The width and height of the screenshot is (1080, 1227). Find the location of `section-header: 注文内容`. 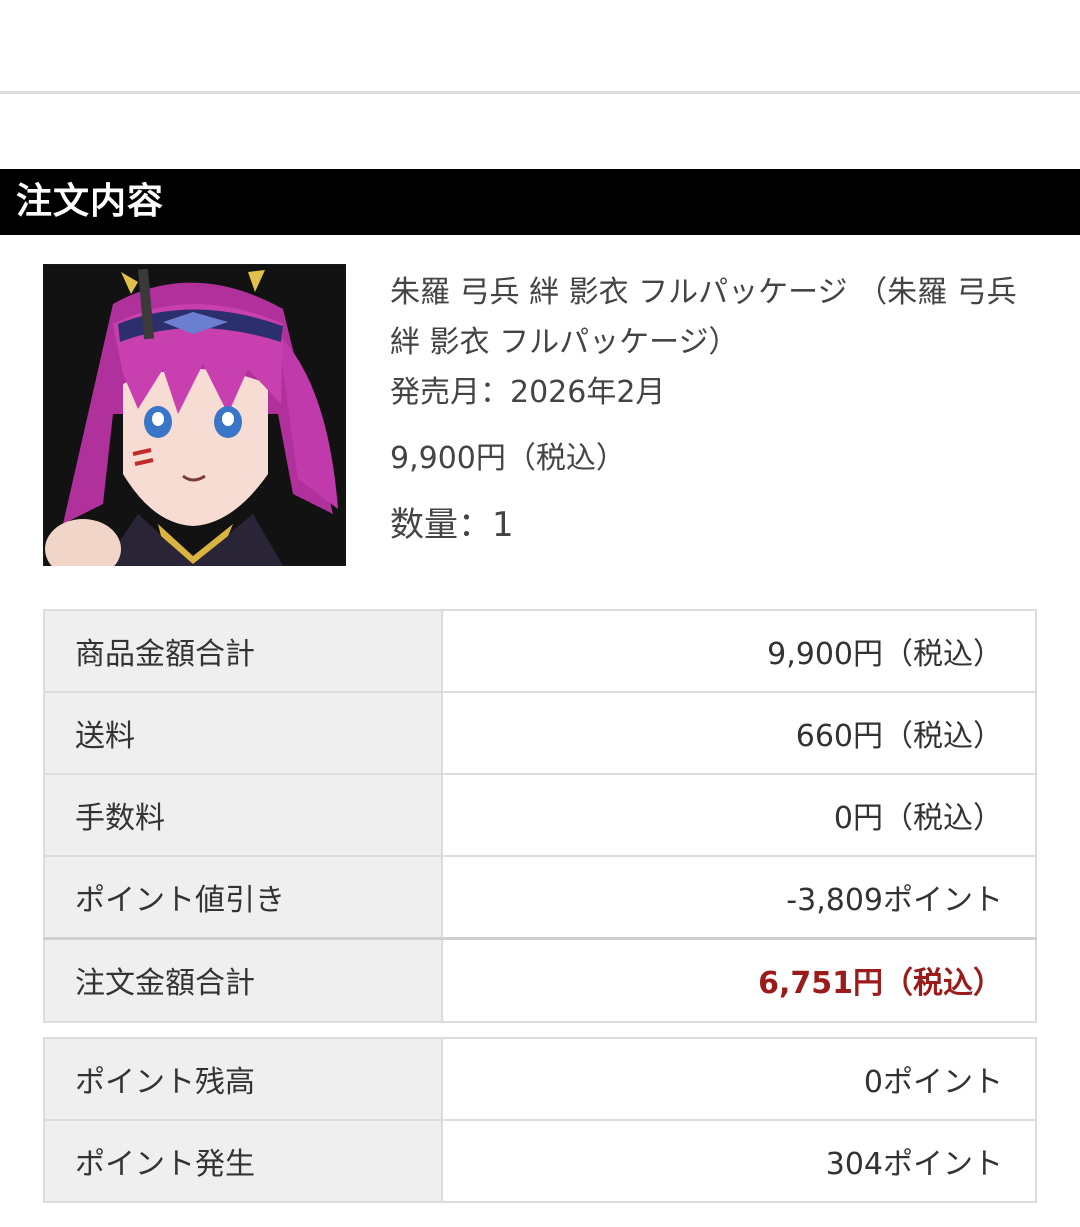

section-header: 注文内容 is located at coordinates (540, 202).